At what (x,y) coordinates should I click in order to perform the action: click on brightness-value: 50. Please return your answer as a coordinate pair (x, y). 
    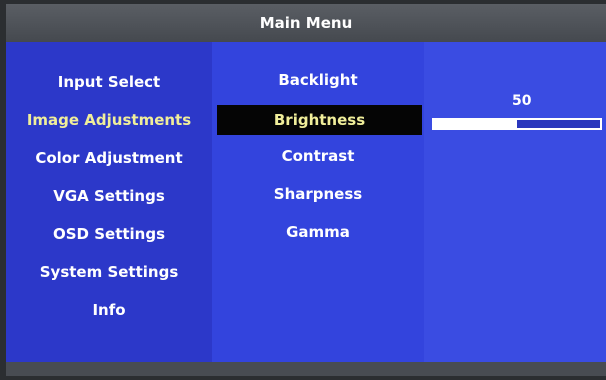
    Looking at the image, I should click on (522, 101).